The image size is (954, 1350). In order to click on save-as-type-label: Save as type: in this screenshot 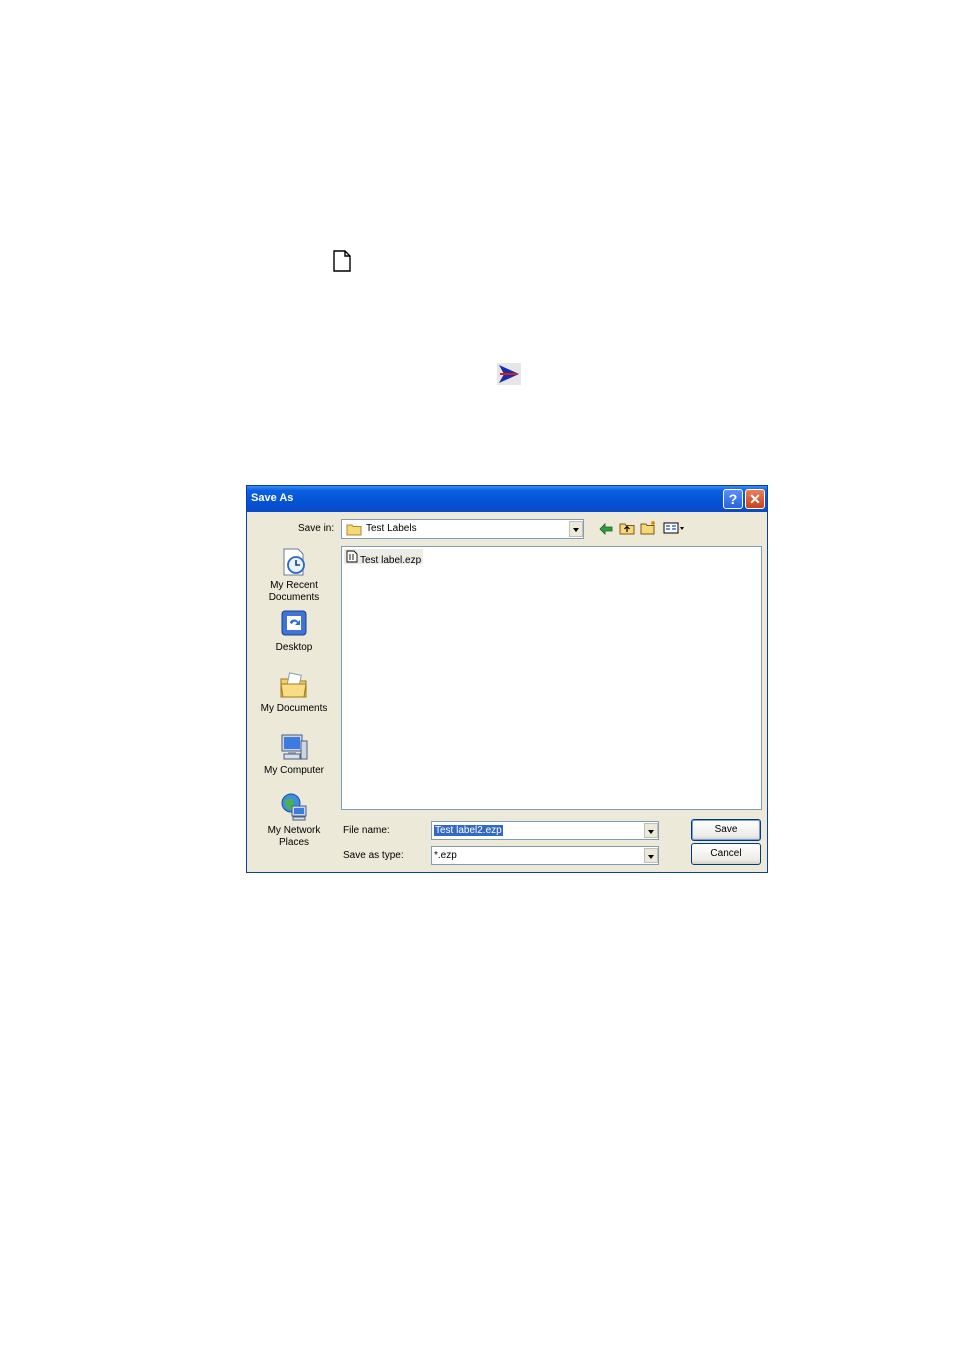, I will do `click(373, 855)`.